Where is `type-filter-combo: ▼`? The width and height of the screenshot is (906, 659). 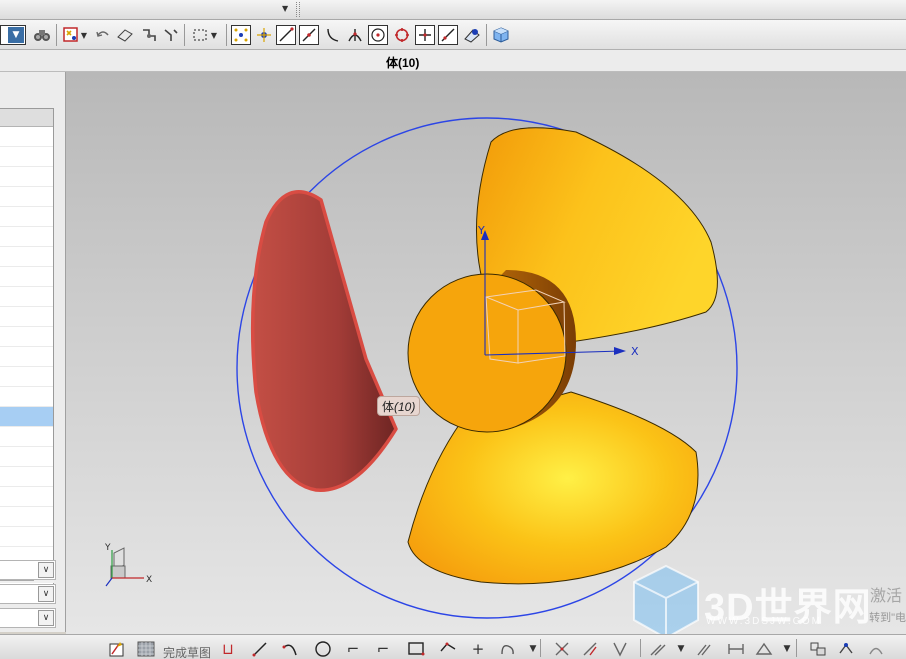 type-filter-combo: ▼ is located at coordinates (13, 35).